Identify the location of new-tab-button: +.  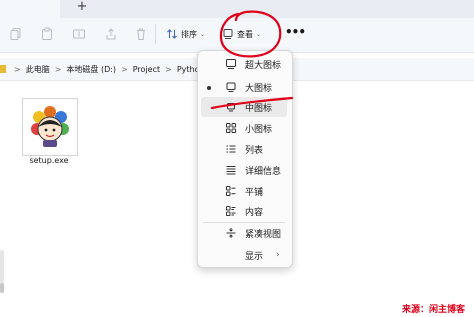
(82, 8).